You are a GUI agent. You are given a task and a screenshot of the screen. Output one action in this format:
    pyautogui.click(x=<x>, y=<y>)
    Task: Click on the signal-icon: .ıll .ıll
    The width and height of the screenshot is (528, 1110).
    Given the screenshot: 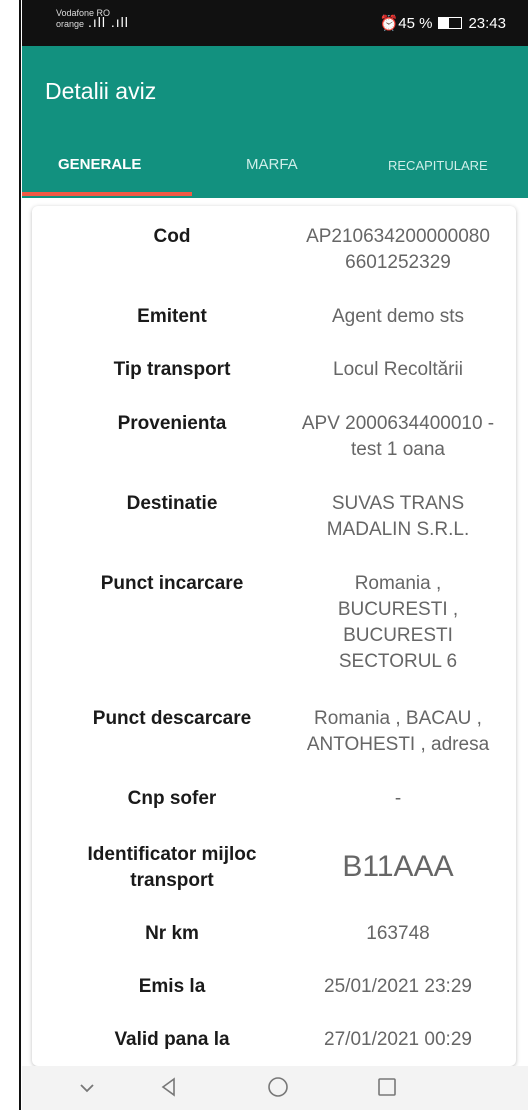 What is the action you would take?
    pyautogui.click(x=108, y=22)
    